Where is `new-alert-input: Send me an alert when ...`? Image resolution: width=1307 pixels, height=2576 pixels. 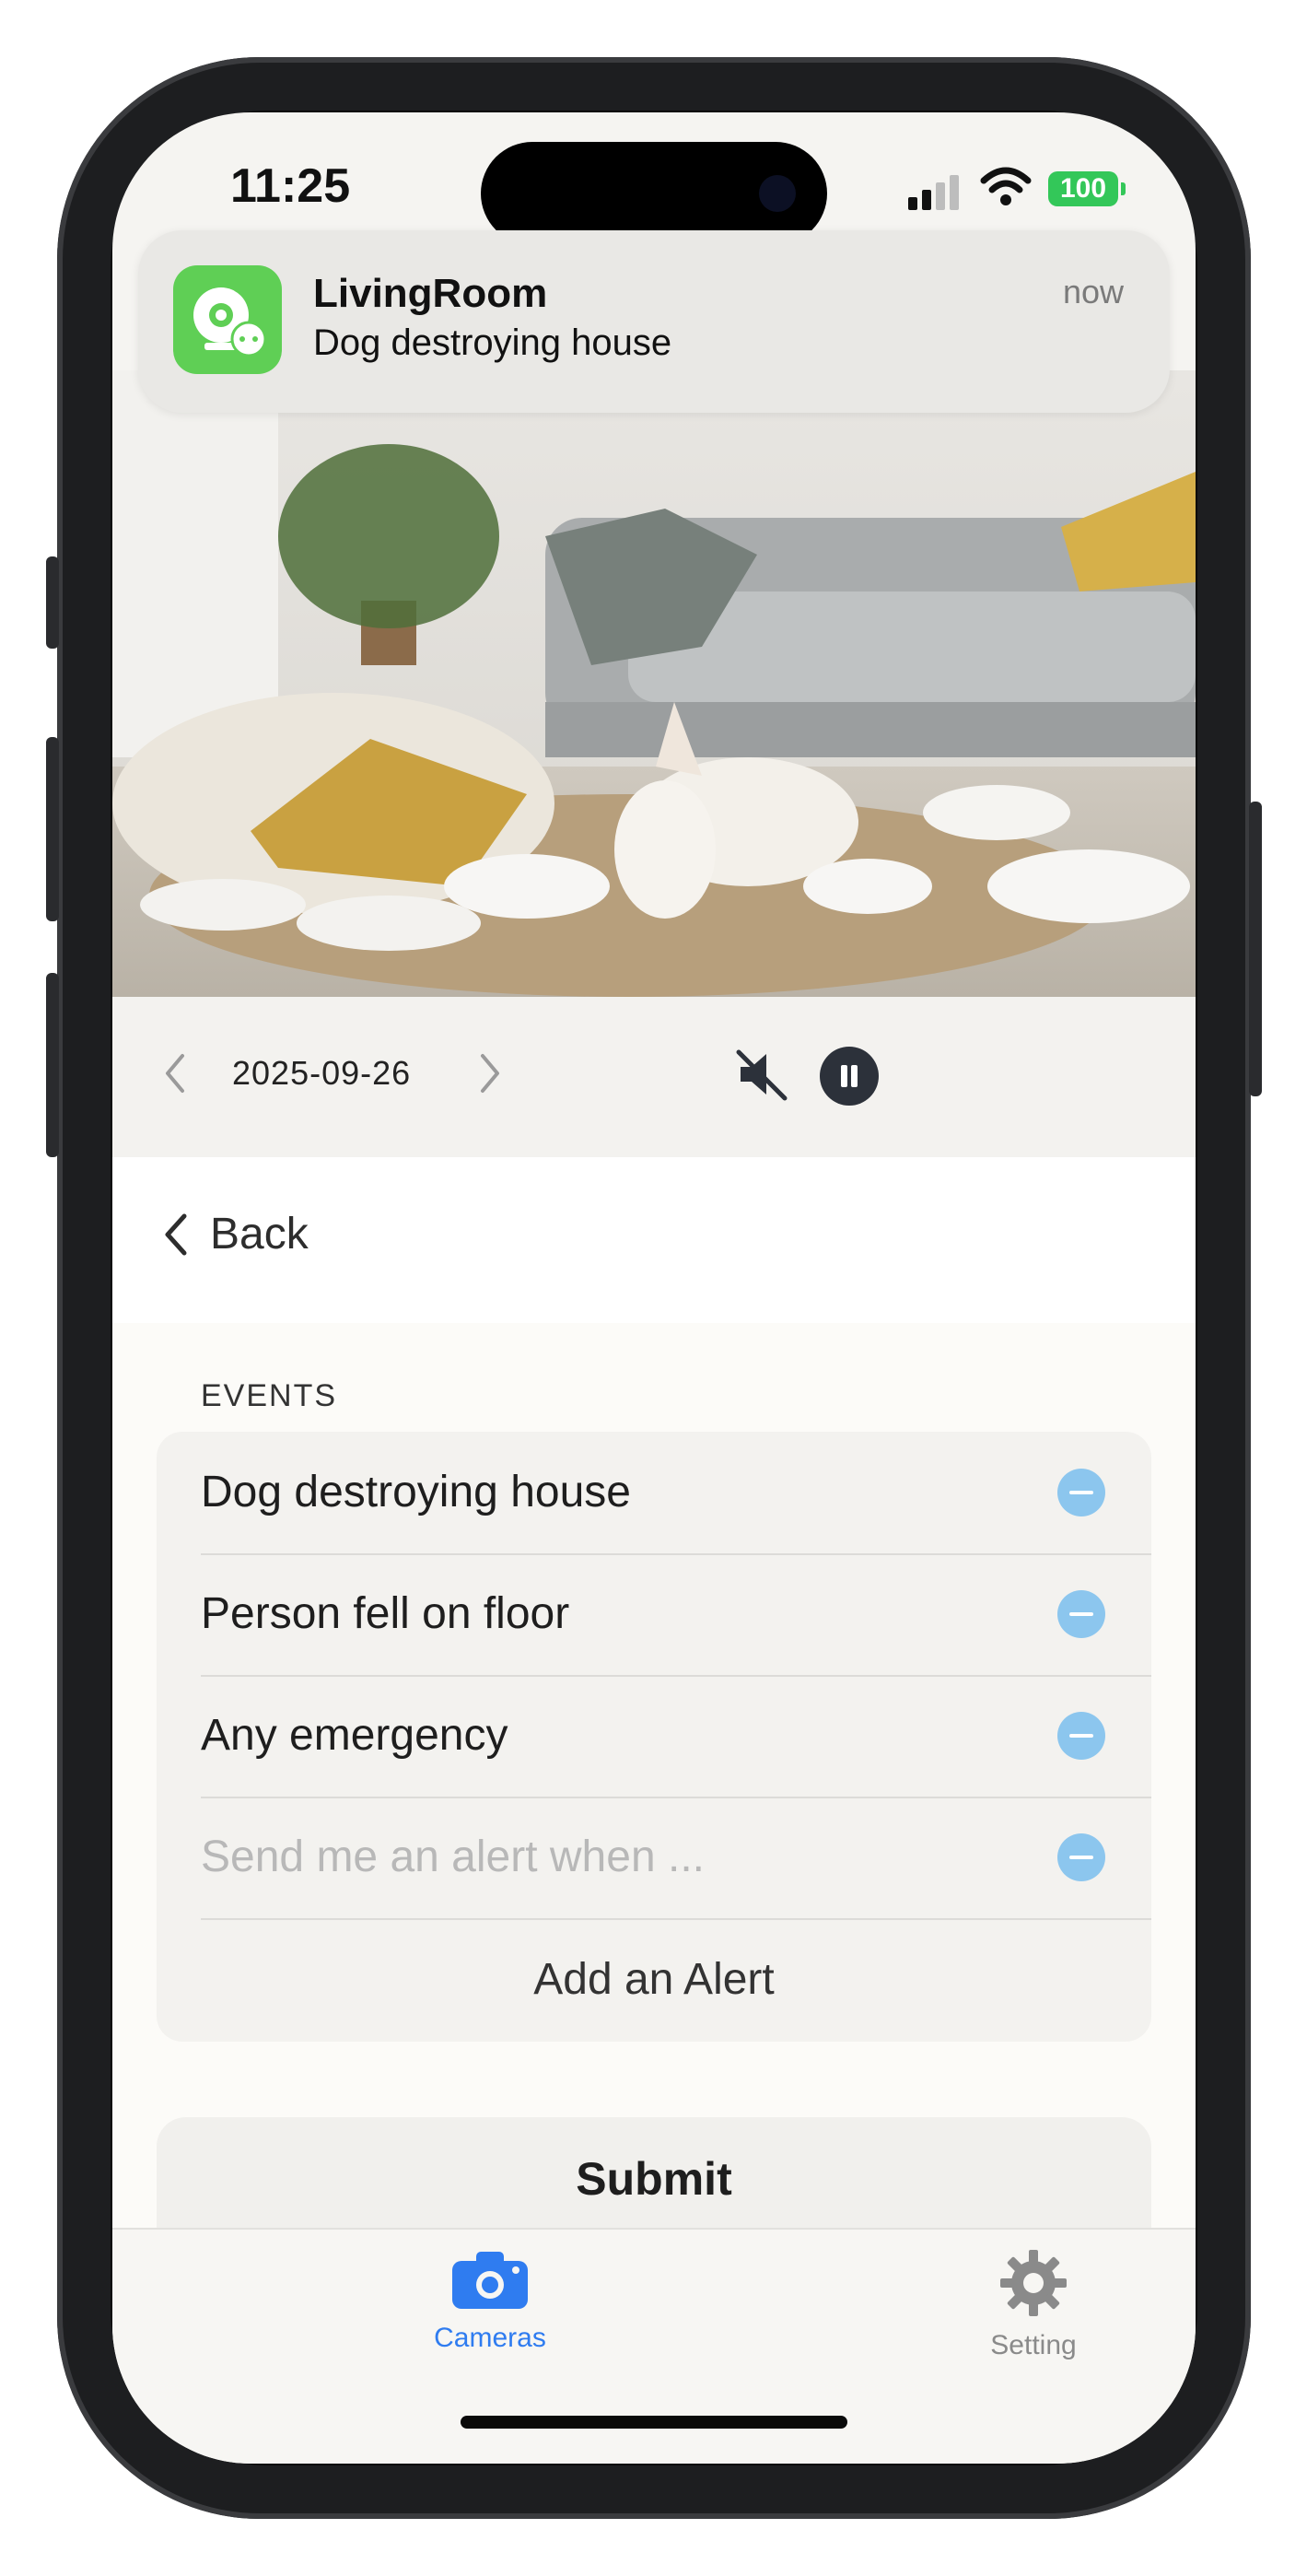
new-alert-input: Send me an alert when ... is located at coordinates (453, 1857).